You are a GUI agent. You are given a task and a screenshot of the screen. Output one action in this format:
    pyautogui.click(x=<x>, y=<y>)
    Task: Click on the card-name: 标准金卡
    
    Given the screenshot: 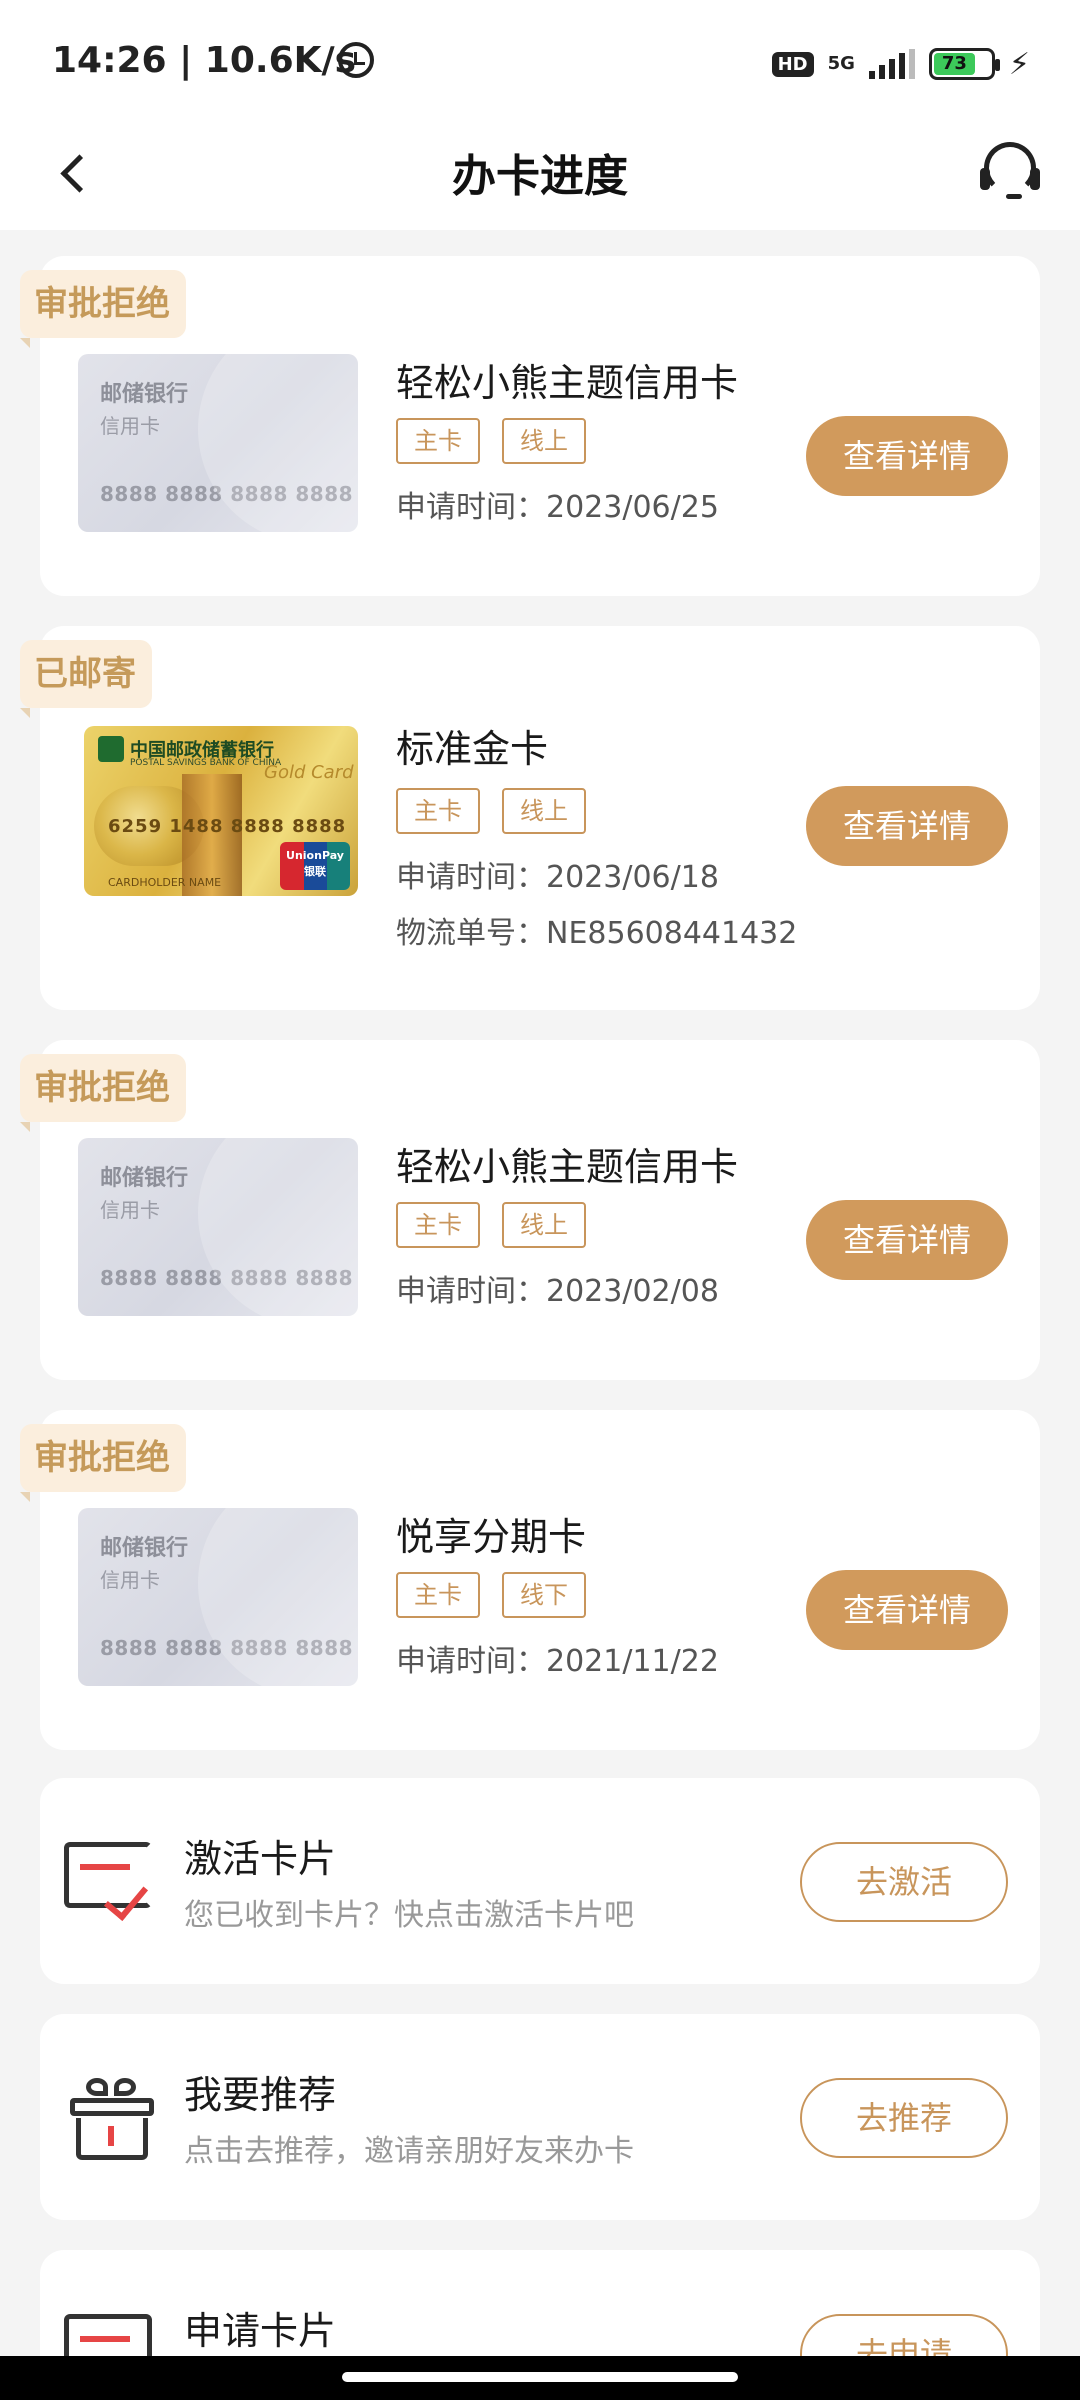 What is the action you would take?
    pyautogui.click(x=472, y=749)
    